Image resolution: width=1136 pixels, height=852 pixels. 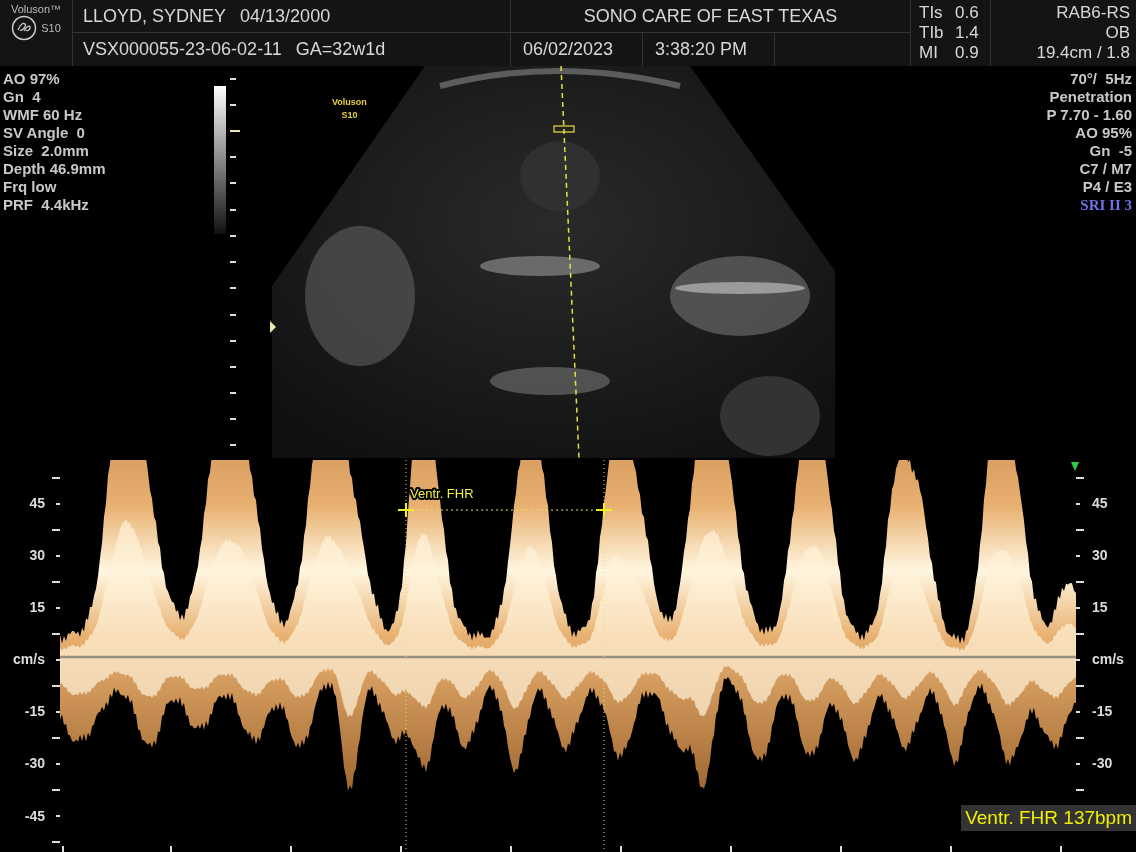 I want to click on facility-name: SONO CARE OF EAST TEXAS, so click(x=710, y=16).